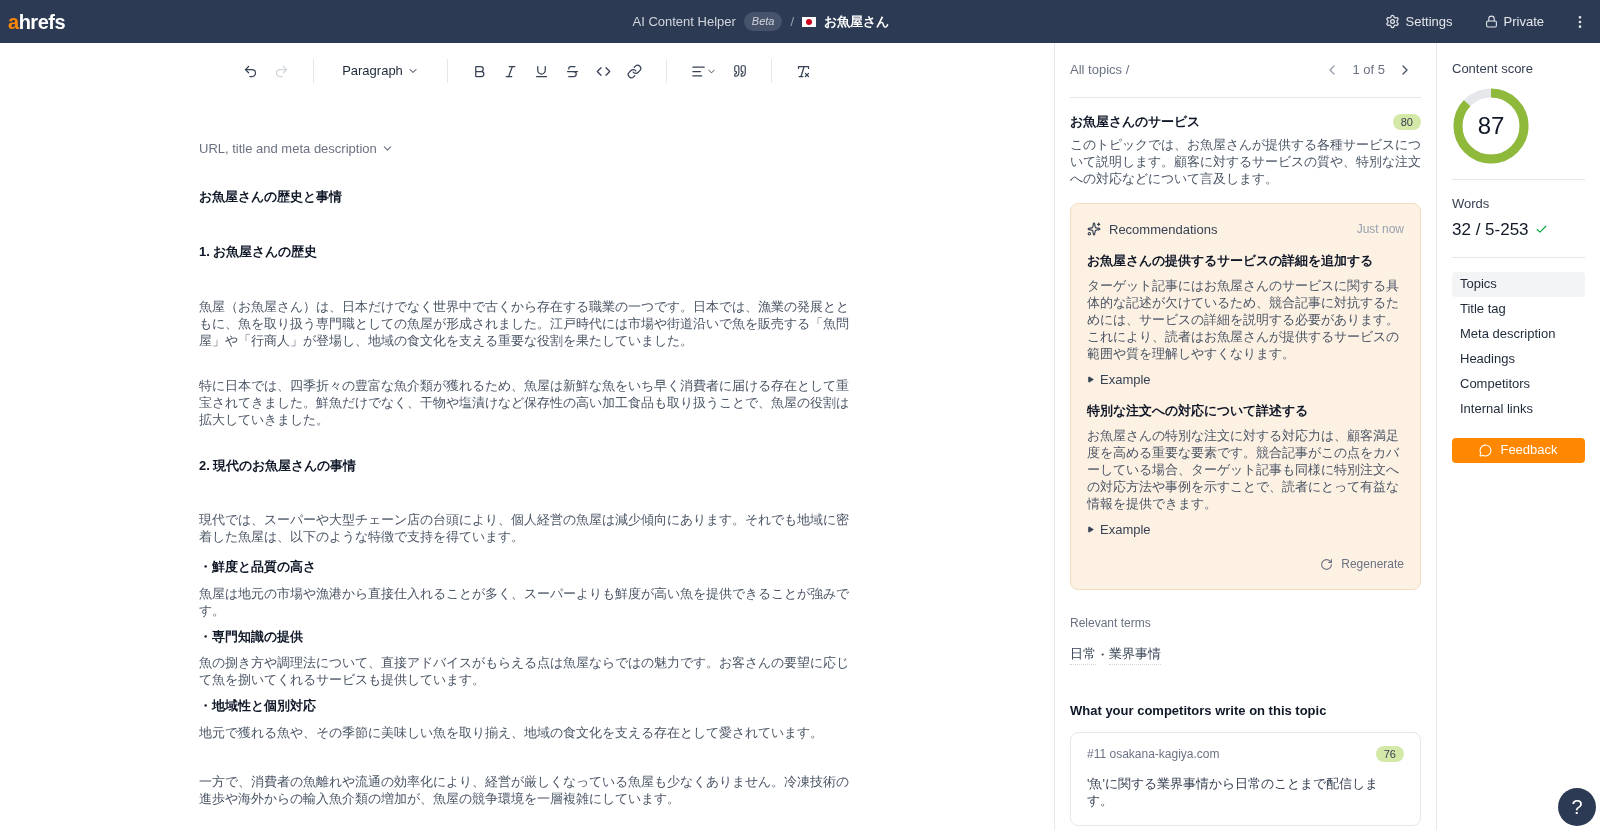  Describe the element at coordinates (1243, 469) in the screenshot. I see `recommendation-text: お魚屋さんの特別な注文に対する対応力は、顧客満足度を高める重要な要素です。競合記事がこの点をカバーしている場合、ターゲット記事も同様に特別注文への対応方法や事例を示すことで、読者にとって有益な情報を提供できます。` at that location.